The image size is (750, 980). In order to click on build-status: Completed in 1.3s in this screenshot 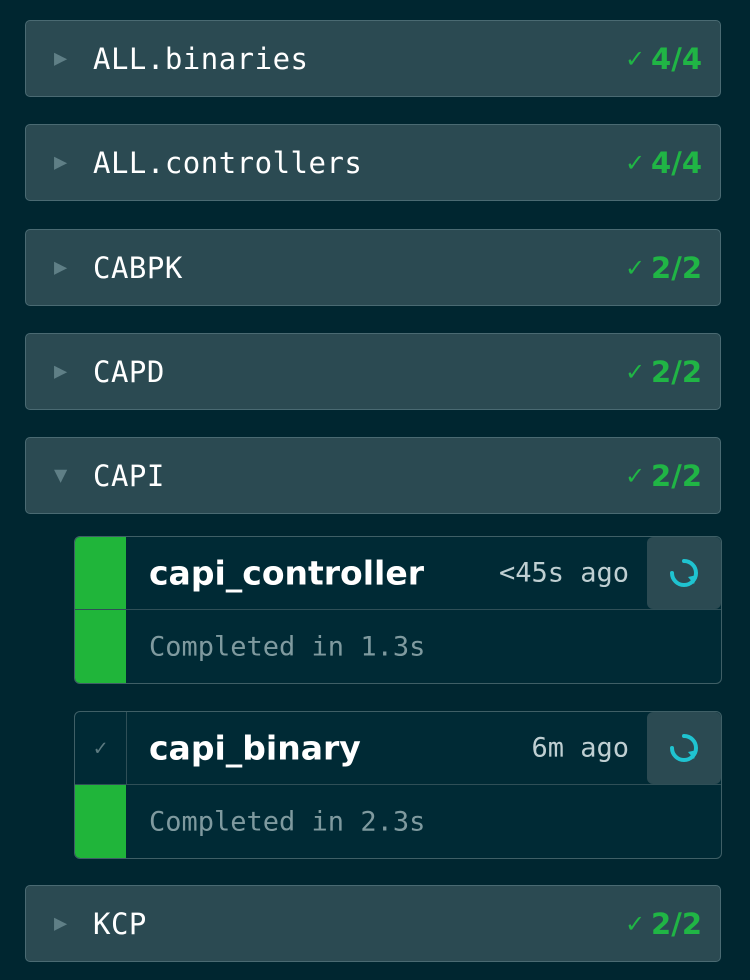, I will do `click(287, 646)`.